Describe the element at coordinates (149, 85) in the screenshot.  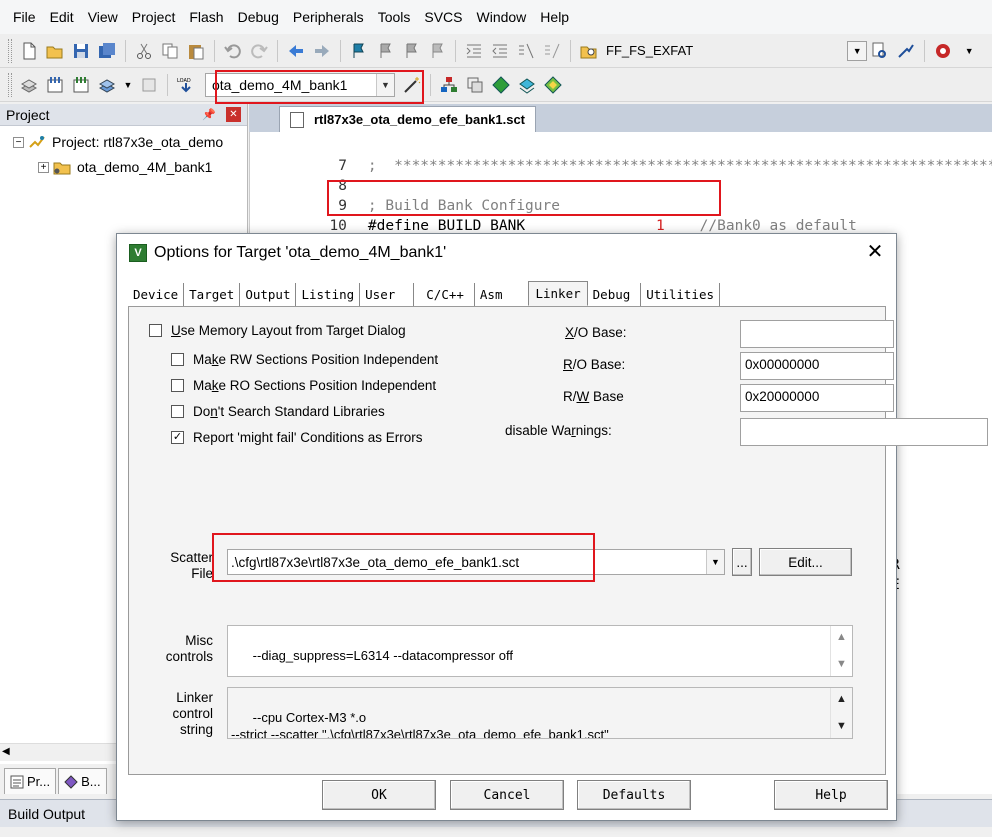
I see `stop-build-icon` at that location.